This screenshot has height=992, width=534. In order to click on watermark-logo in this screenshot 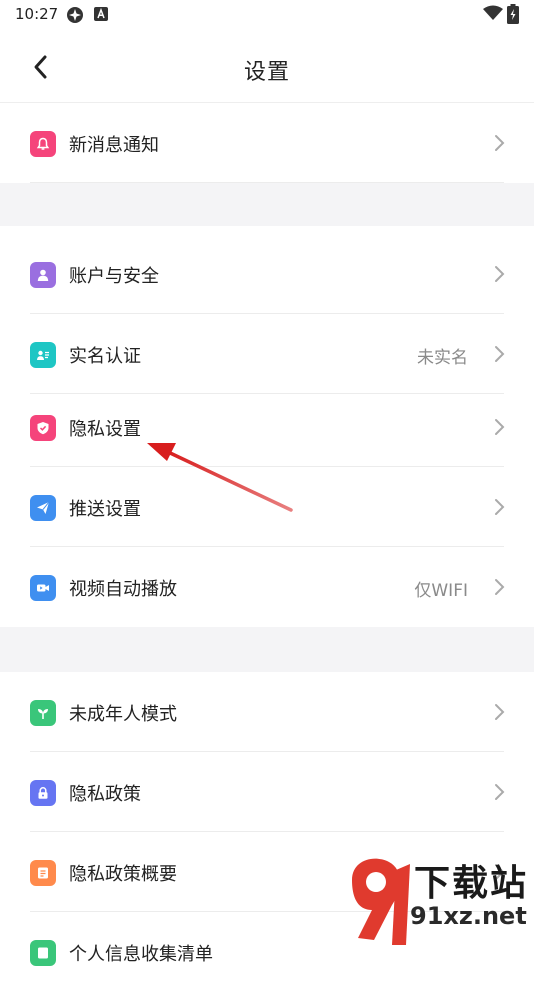, I will do `click(381, 901)`.